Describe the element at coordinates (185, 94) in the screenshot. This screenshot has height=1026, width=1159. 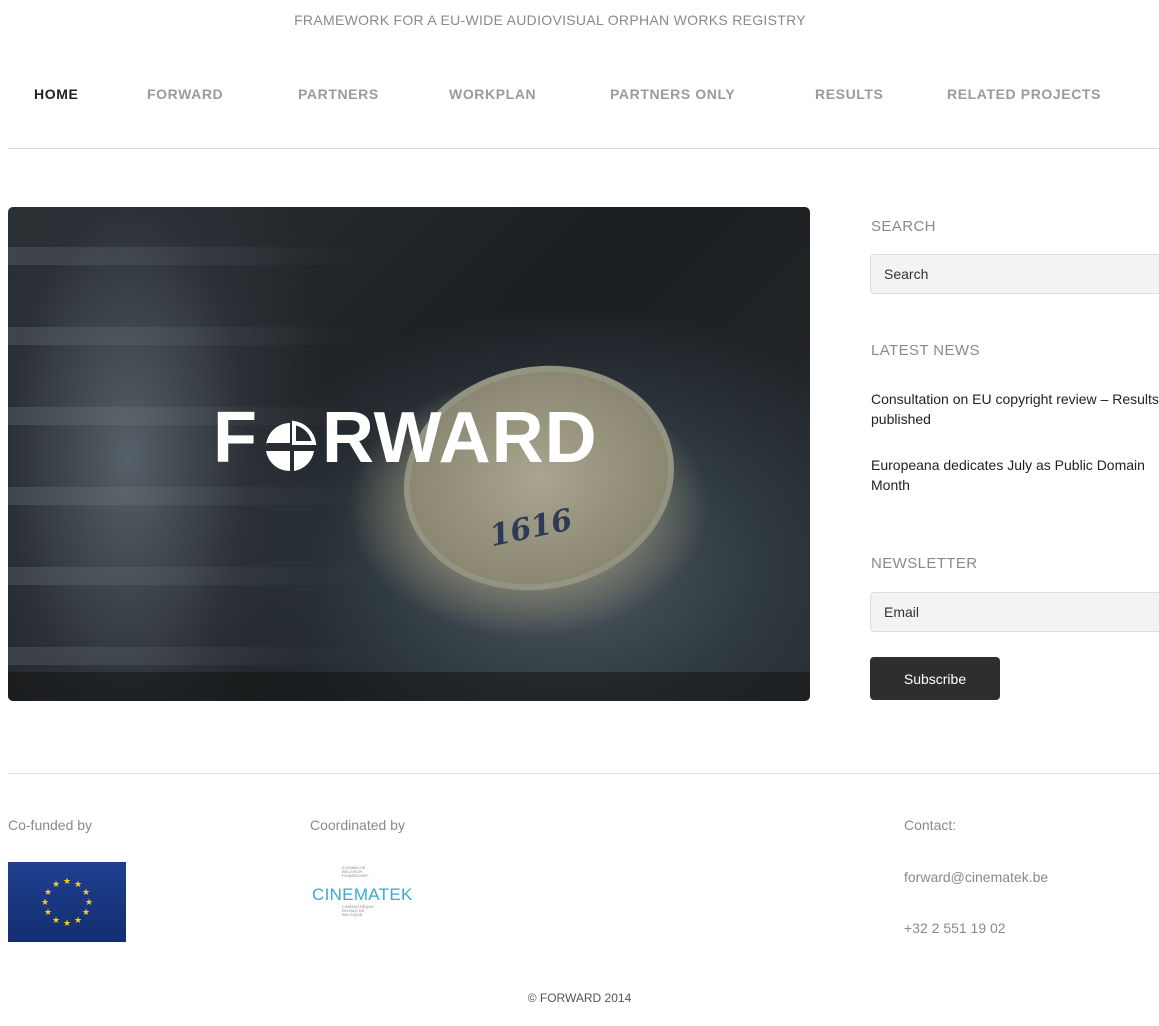
I see `nav-item-forward: FORWARD` at that location.